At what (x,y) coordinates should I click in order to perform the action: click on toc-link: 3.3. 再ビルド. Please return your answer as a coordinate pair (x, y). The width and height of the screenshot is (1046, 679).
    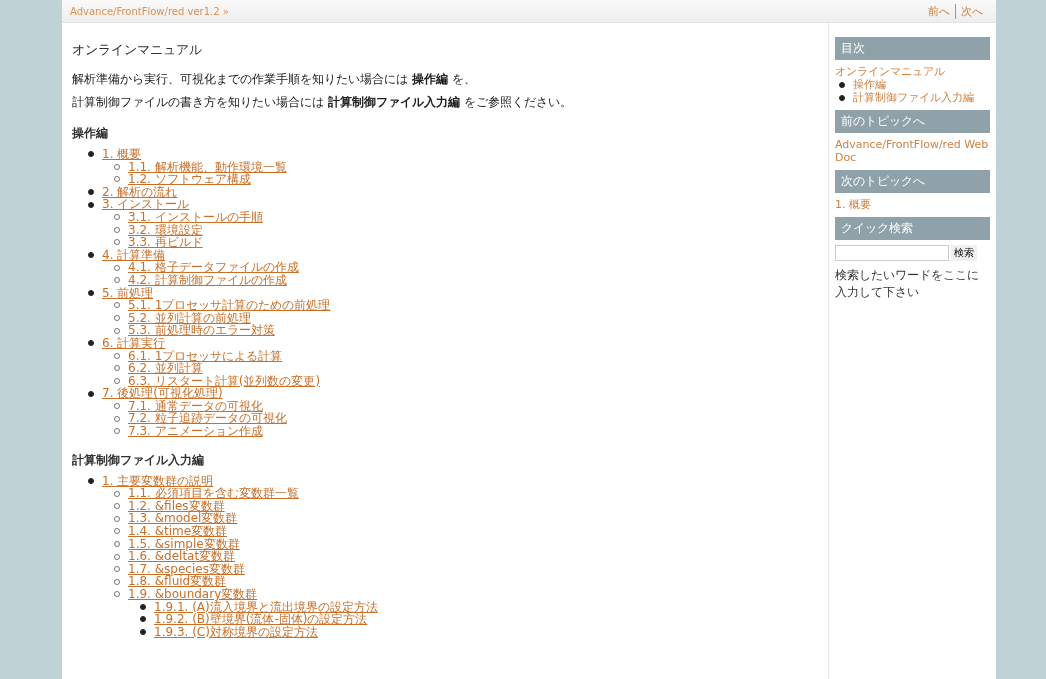
    Looking at the image, I should click on (165, 242).